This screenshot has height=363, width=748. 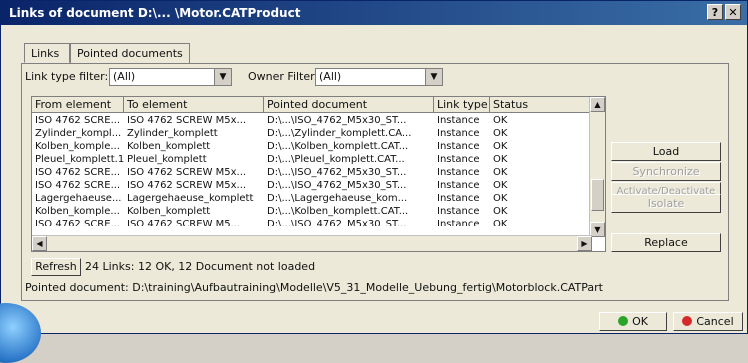 I want to click on tab-links: Links, so click(x=47, y=53).